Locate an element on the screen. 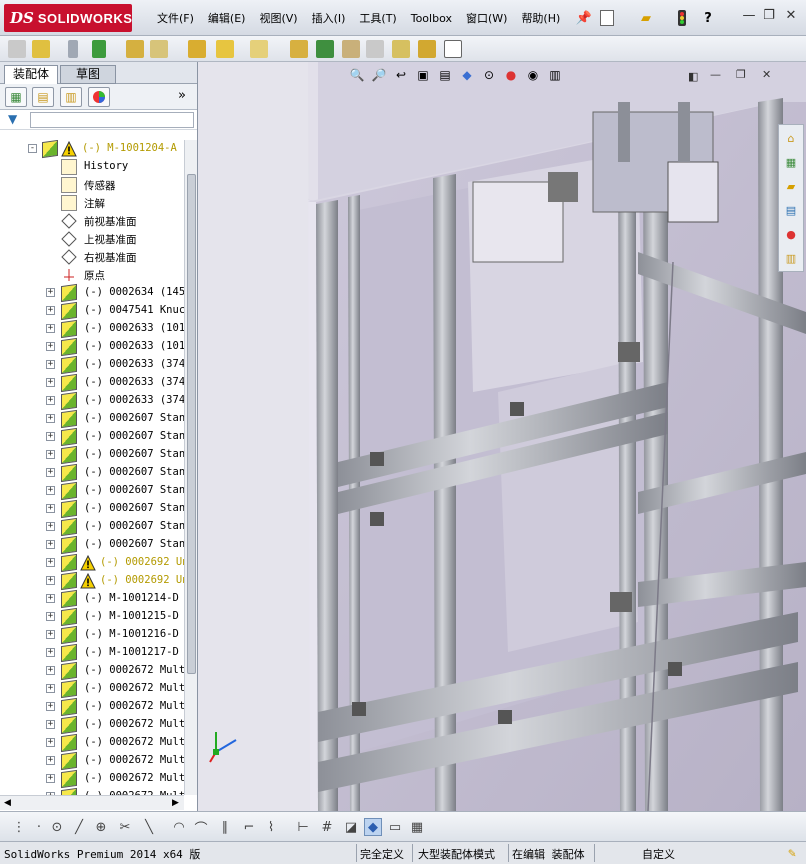  display-style-icon: ◆ is located at coordinates (467, 75).